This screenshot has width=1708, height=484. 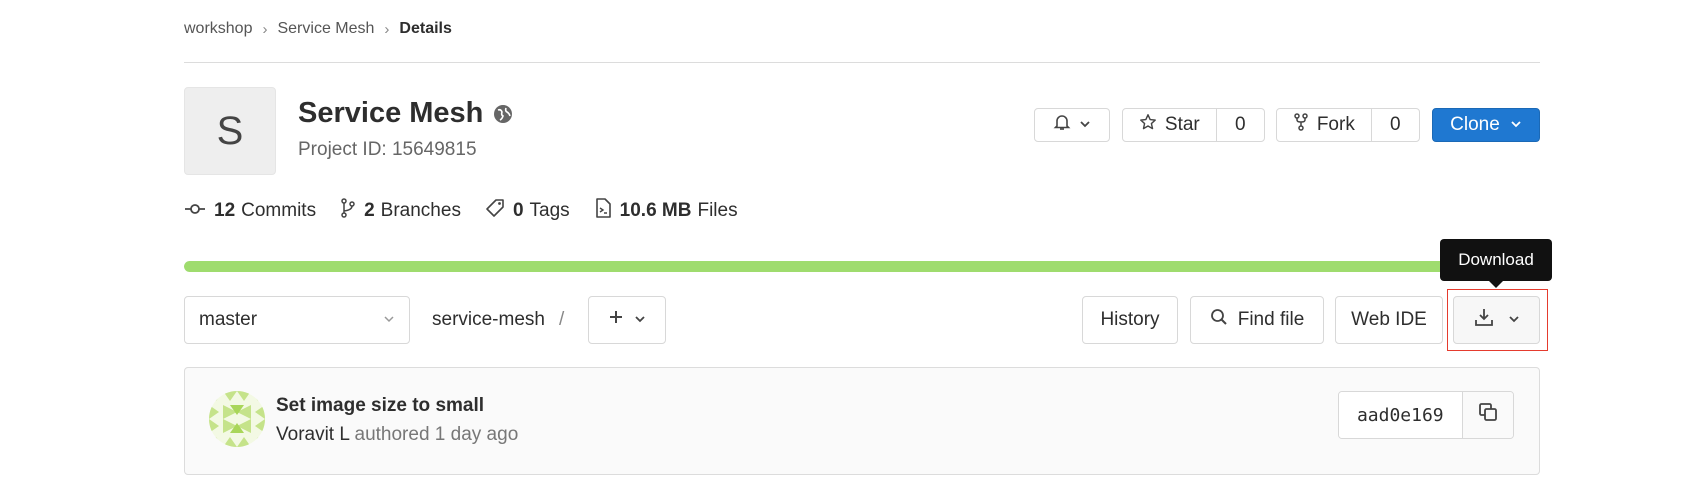 What do you see at coordinates (1496, 284) in the screenshot?
I see `tooltip-arrow` at bounding box center [1496, 284].